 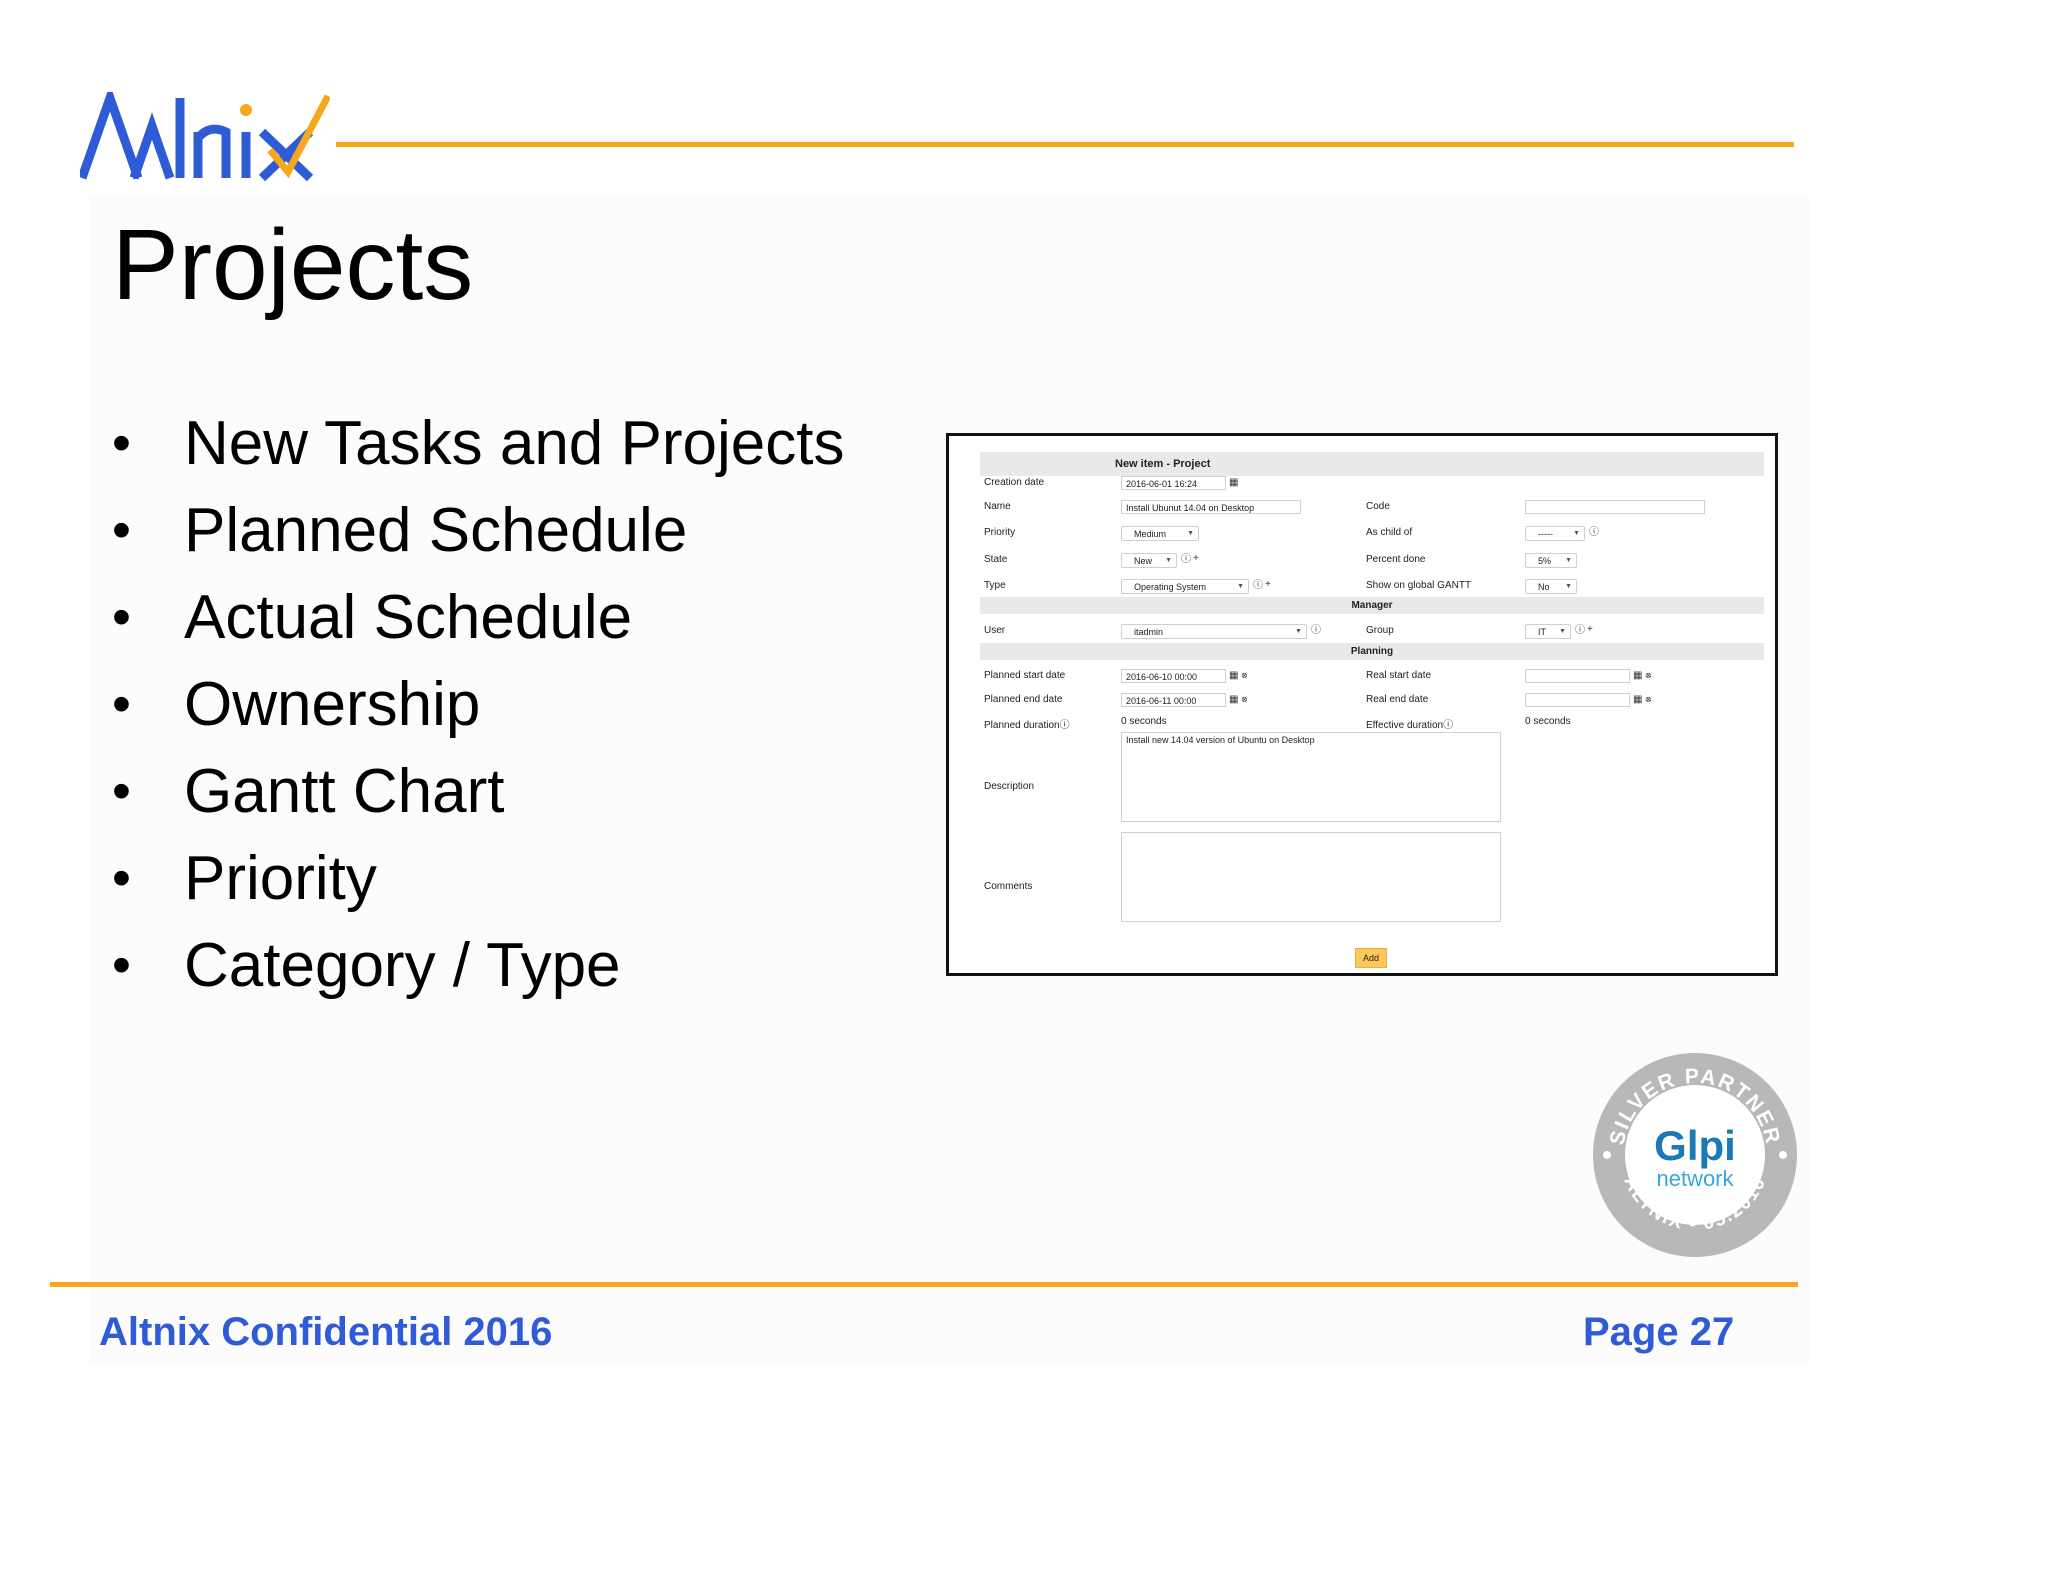 I want to click on footer-rule, so click(x=924, y=1284).